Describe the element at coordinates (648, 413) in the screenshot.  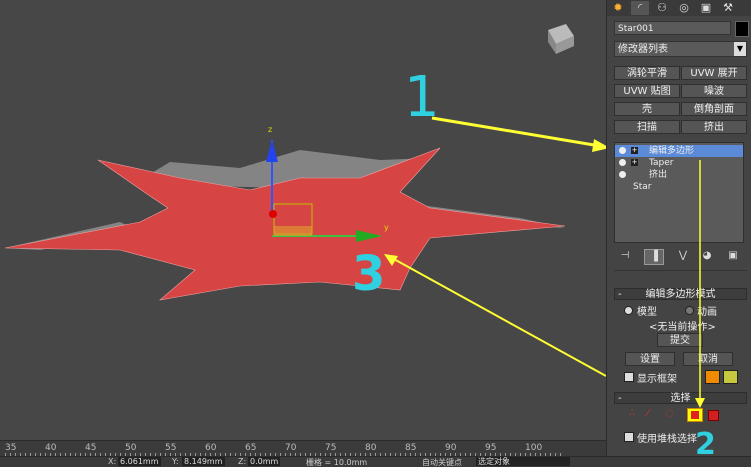
I see `edge-select-icon: ⁄` at that location.